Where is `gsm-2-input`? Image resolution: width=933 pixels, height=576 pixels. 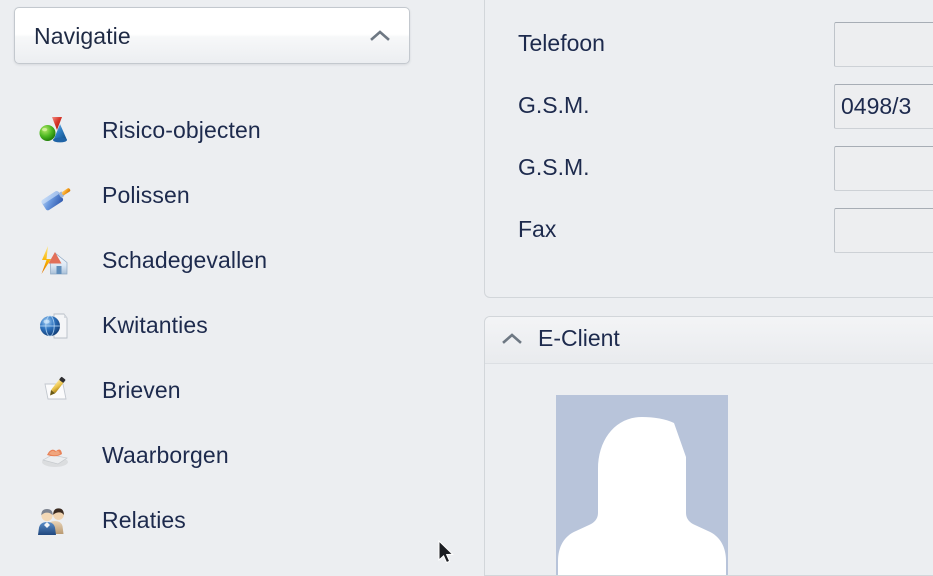
gsm-2-input is located at coordinates (883, 168).